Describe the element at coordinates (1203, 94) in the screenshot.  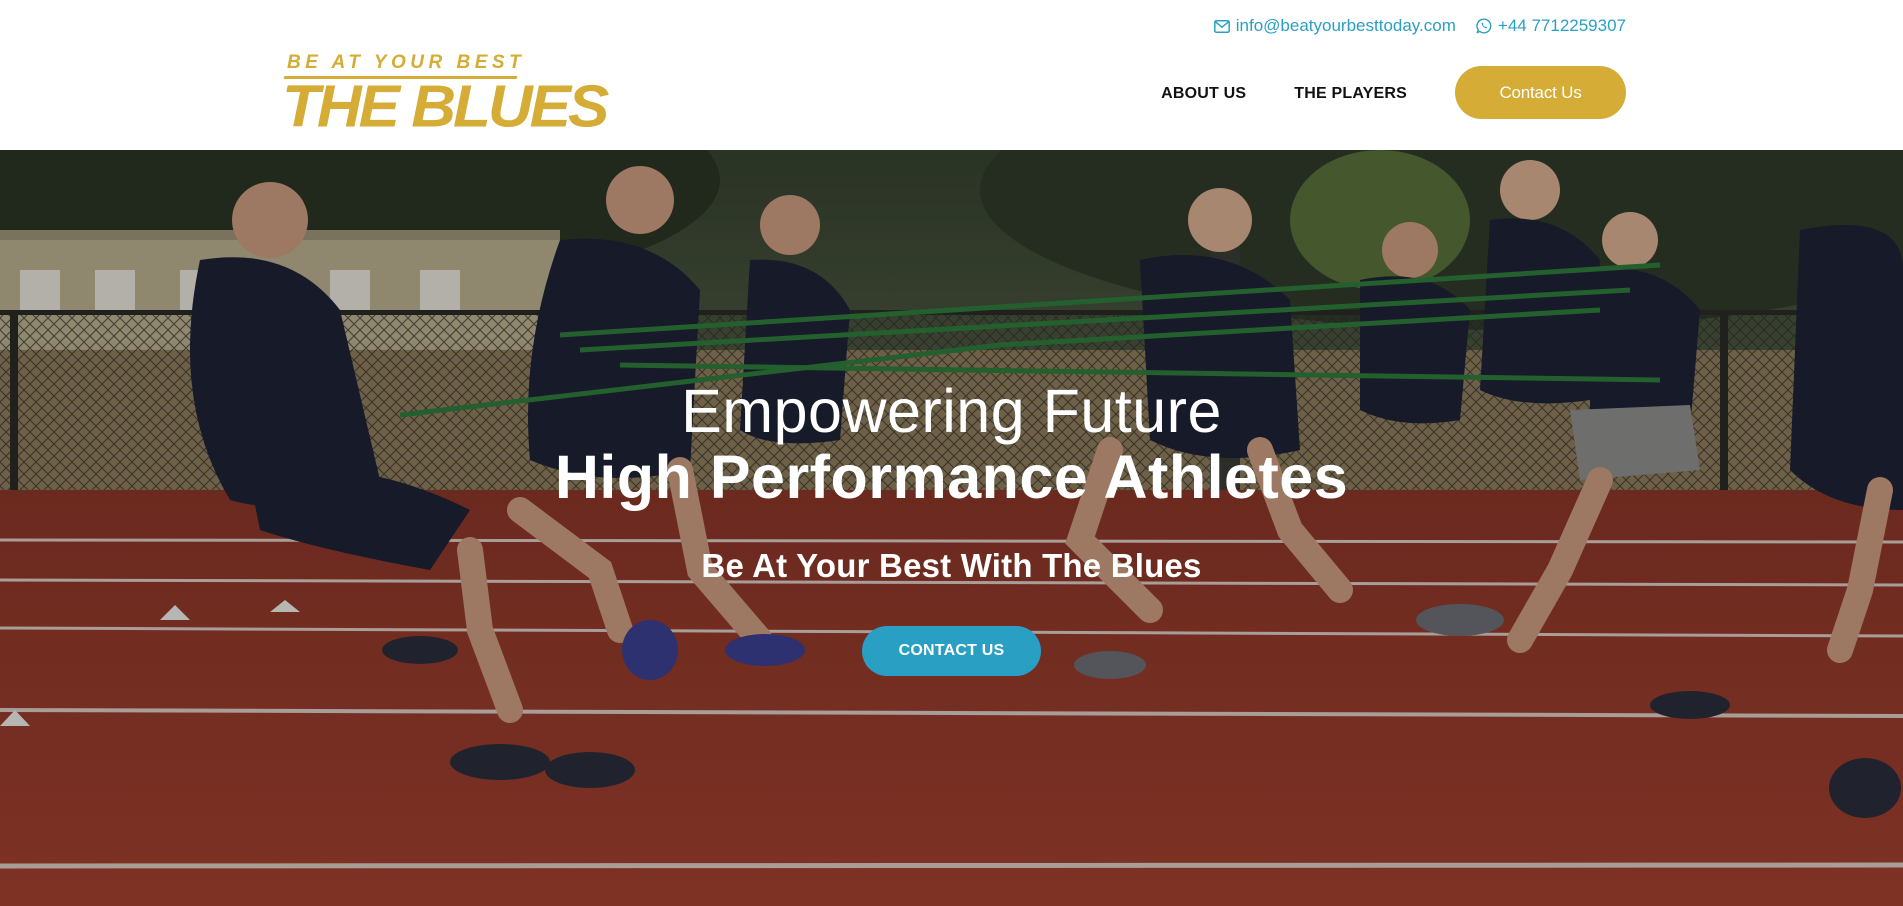
I see `nav-about-us: ABOUT US` at that location.